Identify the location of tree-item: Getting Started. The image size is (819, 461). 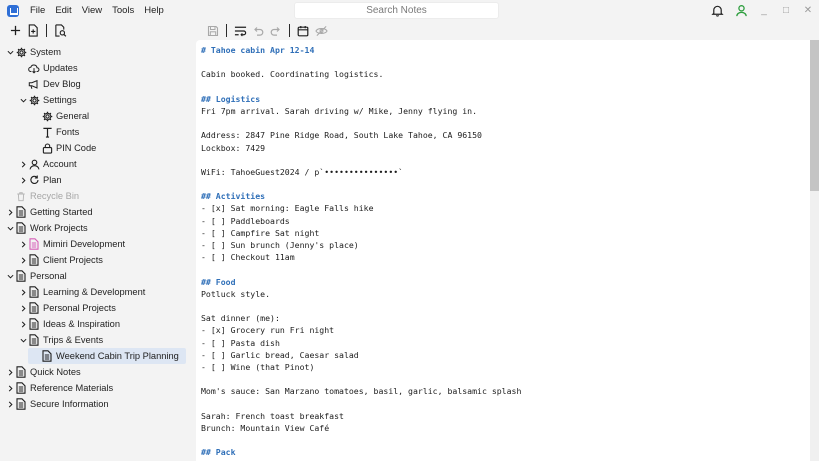
(98, 212).